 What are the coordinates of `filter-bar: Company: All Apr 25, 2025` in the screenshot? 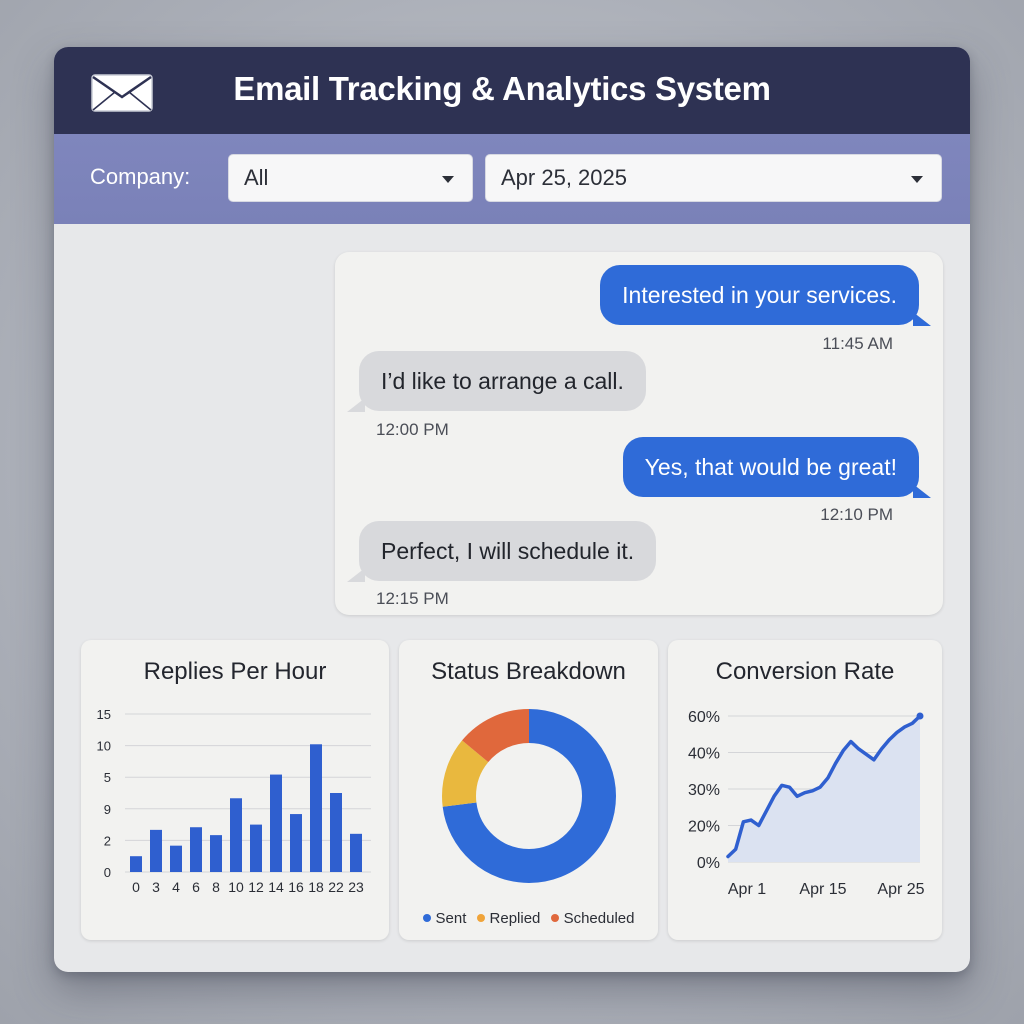 It's located at (512, 179).